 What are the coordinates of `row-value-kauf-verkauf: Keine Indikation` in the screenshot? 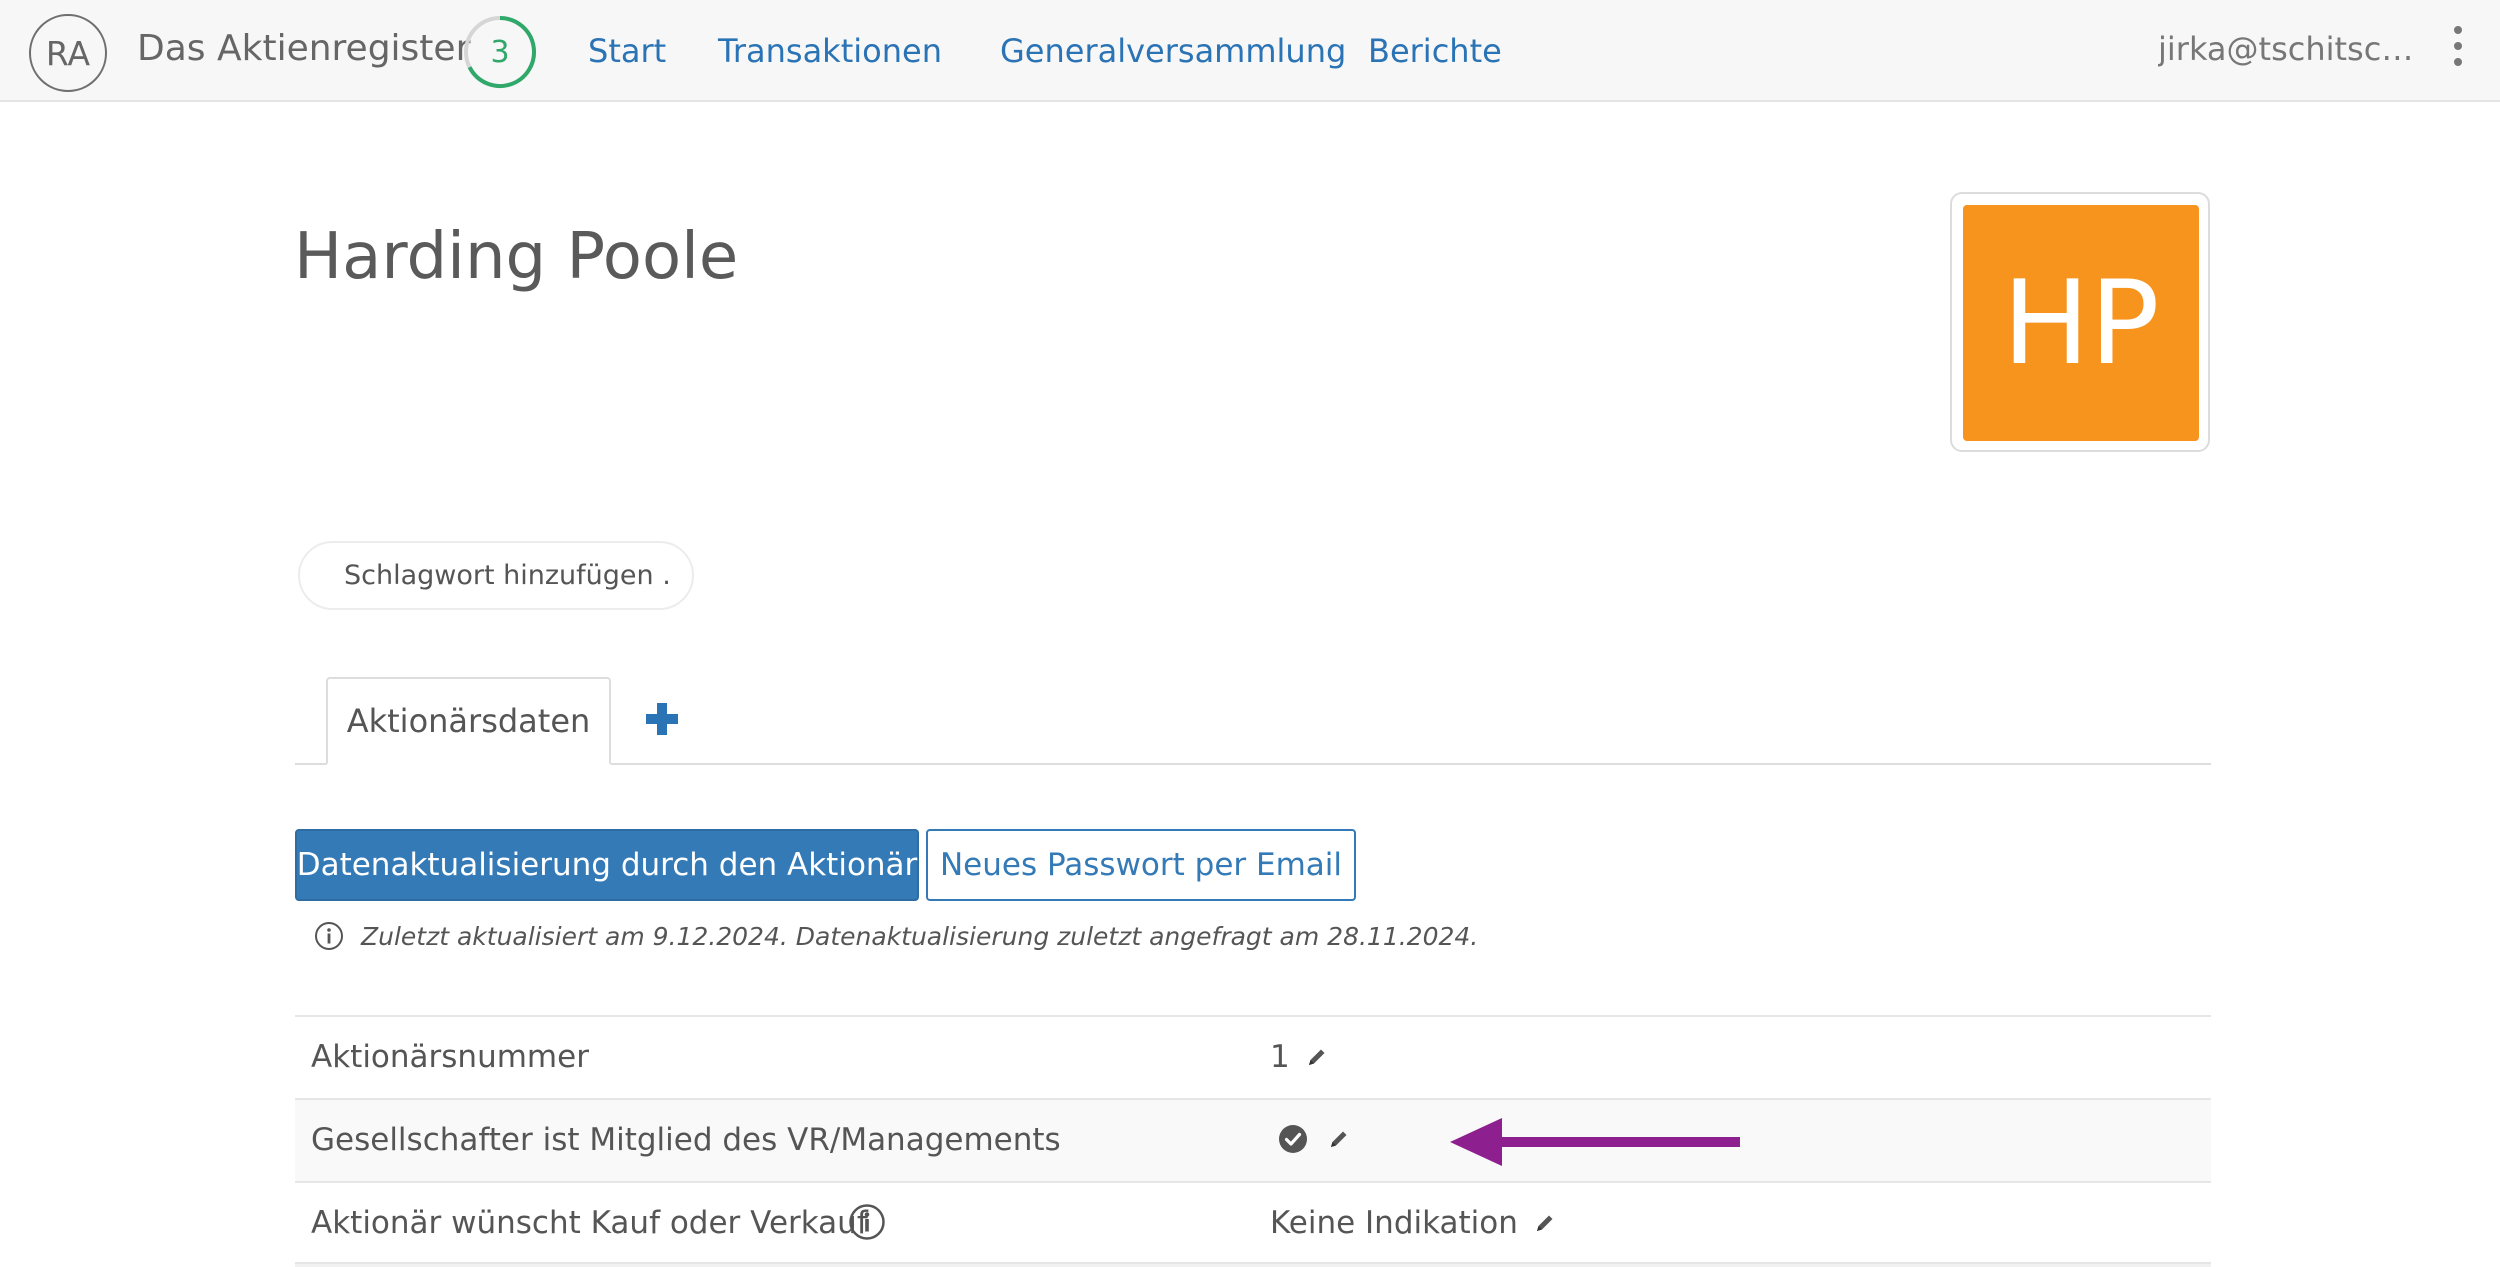 It's located at (1413, 1223).